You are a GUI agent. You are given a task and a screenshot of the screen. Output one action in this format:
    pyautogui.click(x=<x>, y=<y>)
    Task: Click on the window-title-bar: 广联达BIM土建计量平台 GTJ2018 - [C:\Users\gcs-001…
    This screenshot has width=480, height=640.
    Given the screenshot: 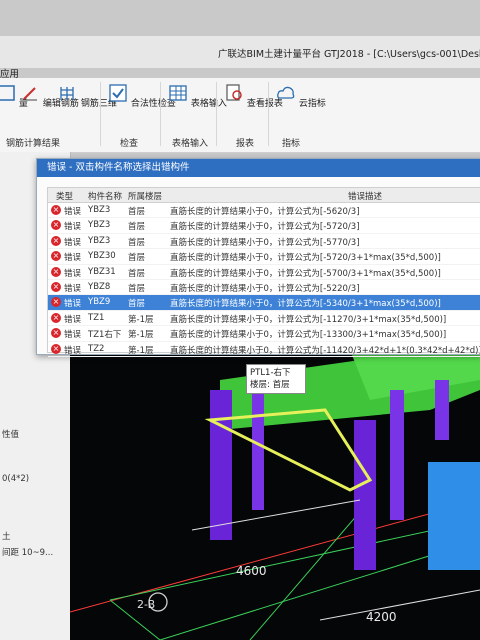 What is the action you would take?
    pyautogui.click(x=240, y=52)
    